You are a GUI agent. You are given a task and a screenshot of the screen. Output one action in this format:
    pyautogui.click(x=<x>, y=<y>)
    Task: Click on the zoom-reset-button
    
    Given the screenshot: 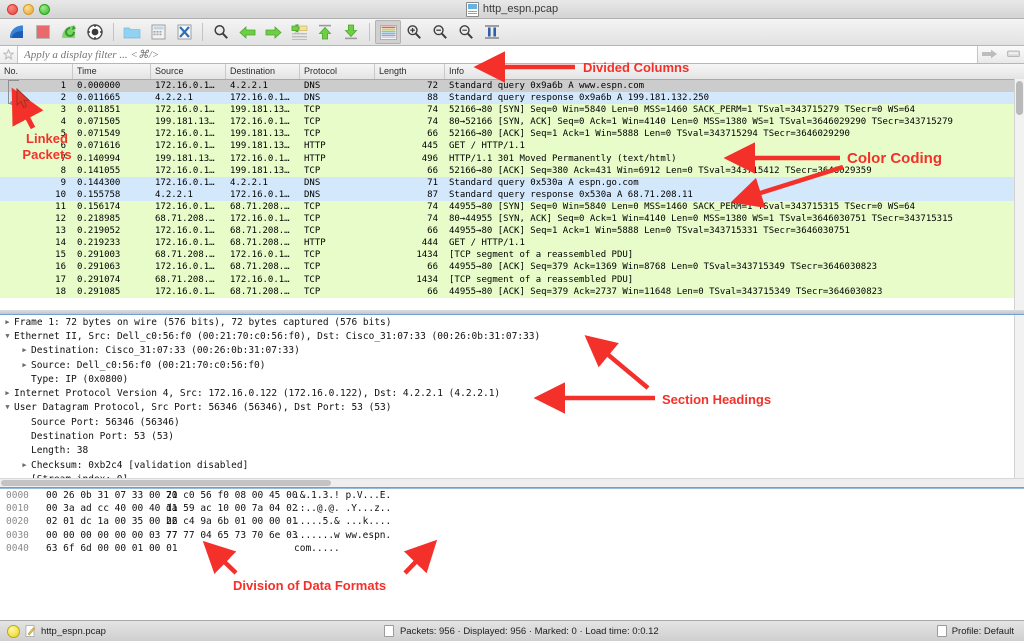 What is the action you would take?
    pyautogui.click(x=466, y=32)
    